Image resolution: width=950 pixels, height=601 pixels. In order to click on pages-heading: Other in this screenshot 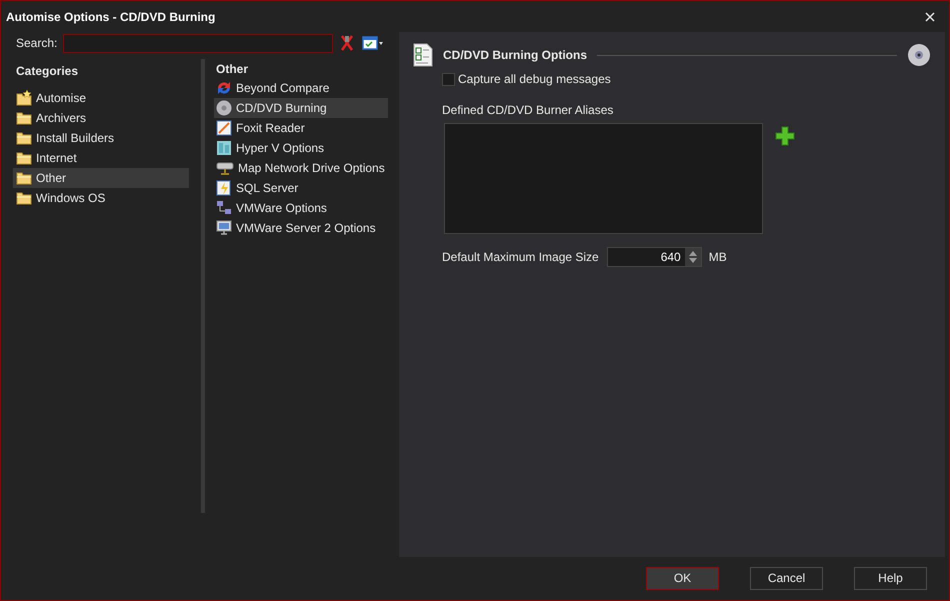, I will do `click(232, 68)`.